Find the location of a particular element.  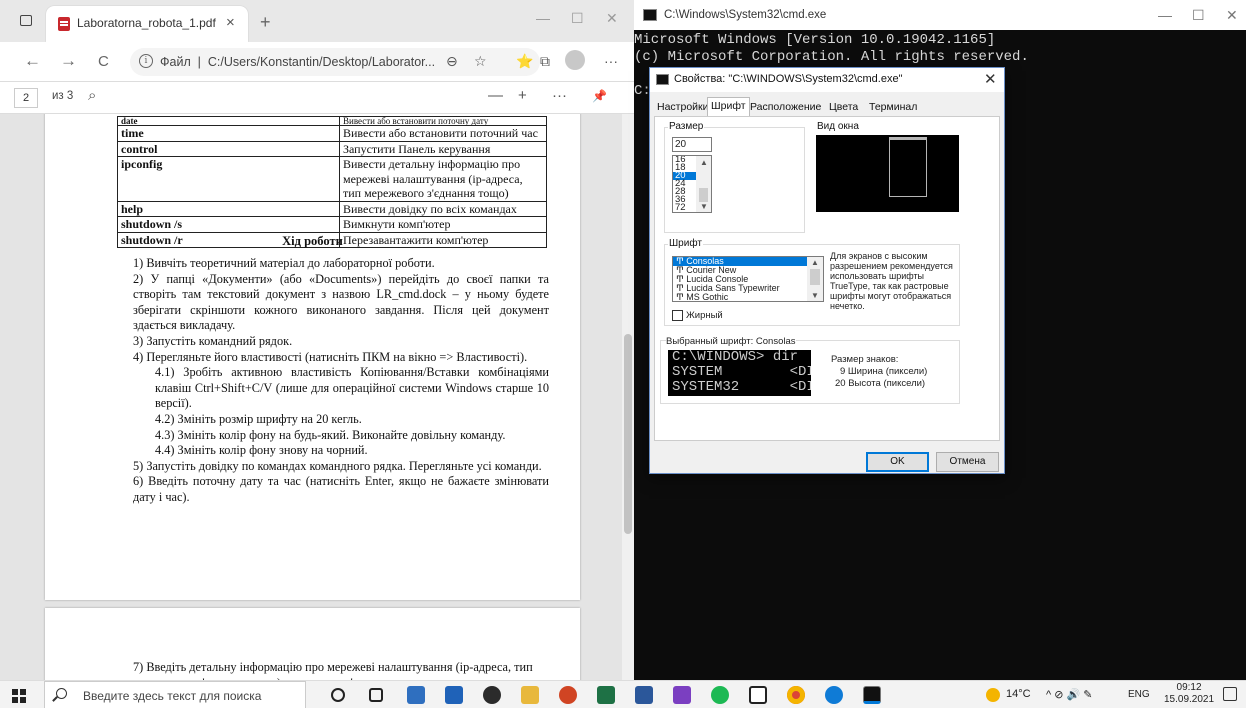

page-number-input: 2 is located at coordinates (26, 98).